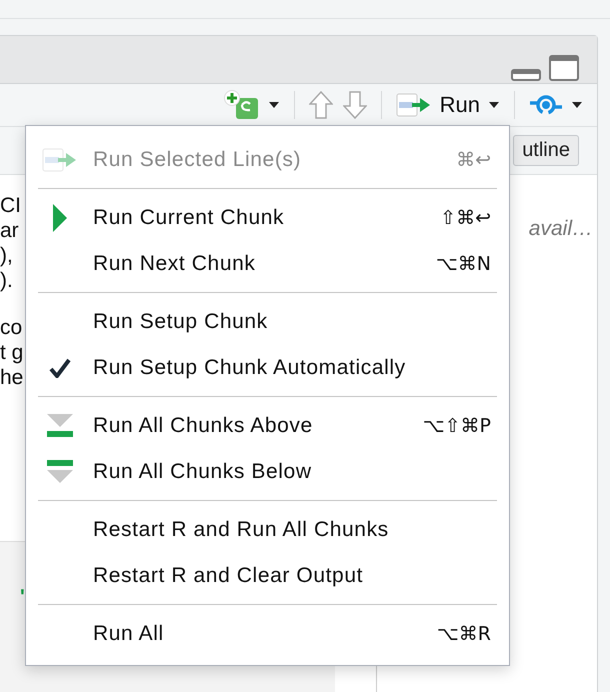 This screenshot has width=610, height=692. Describe the element at coordinates (267, 530) in the screenshot. I see `menu-item: Restart R and Run All Chunks` at that location.